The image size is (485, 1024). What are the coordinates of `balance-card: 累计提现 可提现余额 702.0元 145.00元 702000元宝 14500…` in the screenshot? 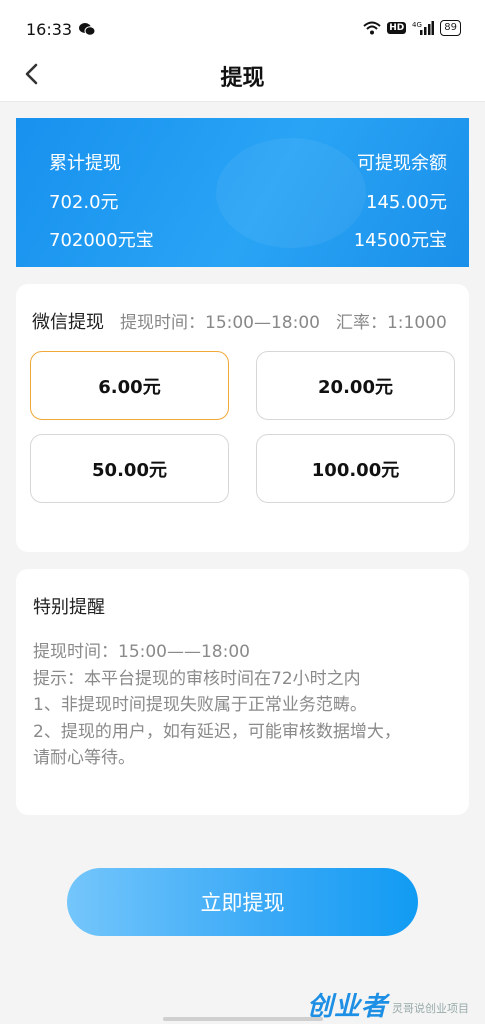 It's located at (242, 192).